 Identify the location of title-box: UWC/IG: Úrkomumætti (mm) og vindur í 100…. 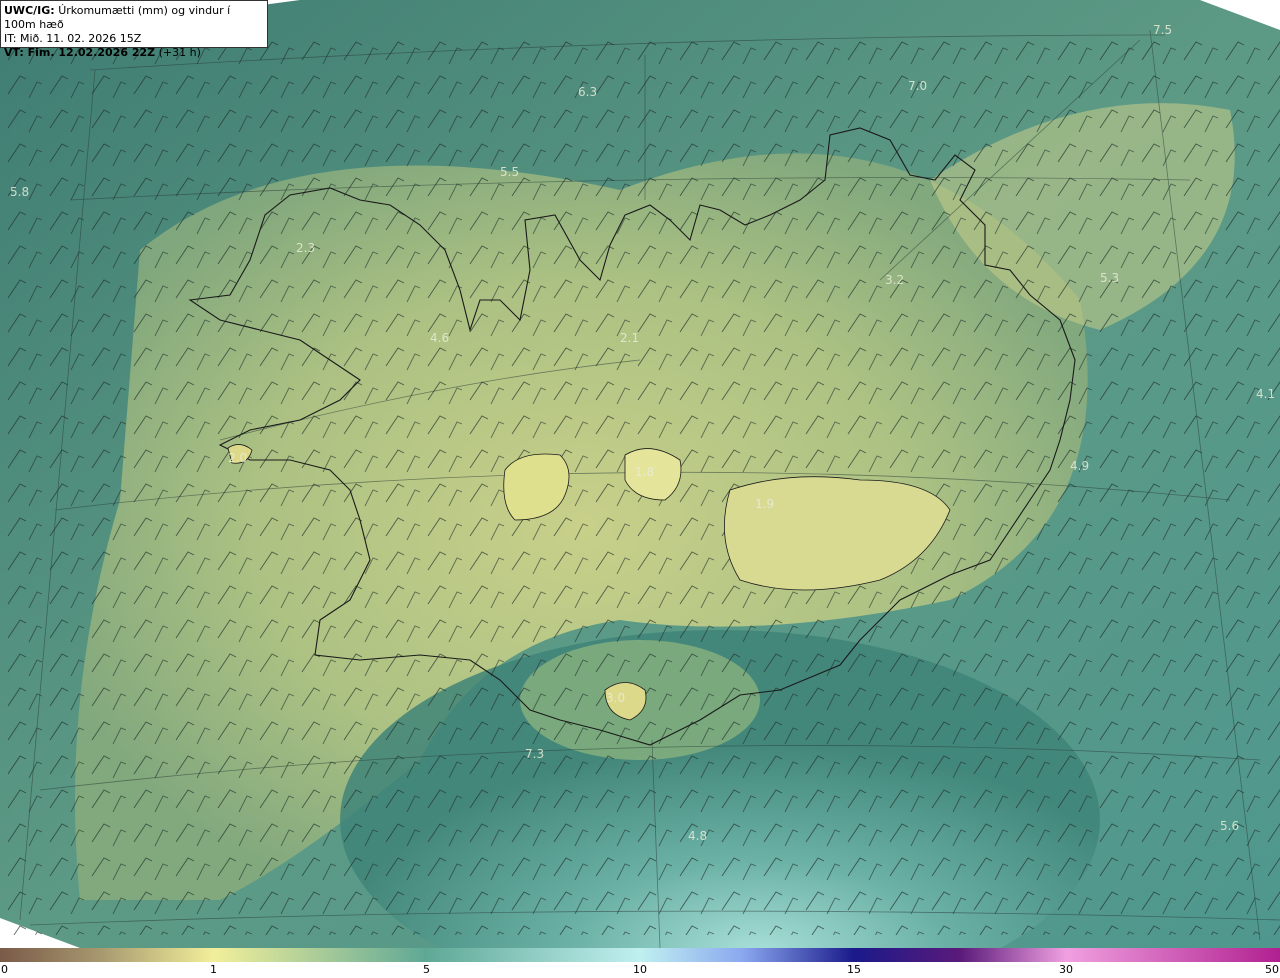
(134, 29).